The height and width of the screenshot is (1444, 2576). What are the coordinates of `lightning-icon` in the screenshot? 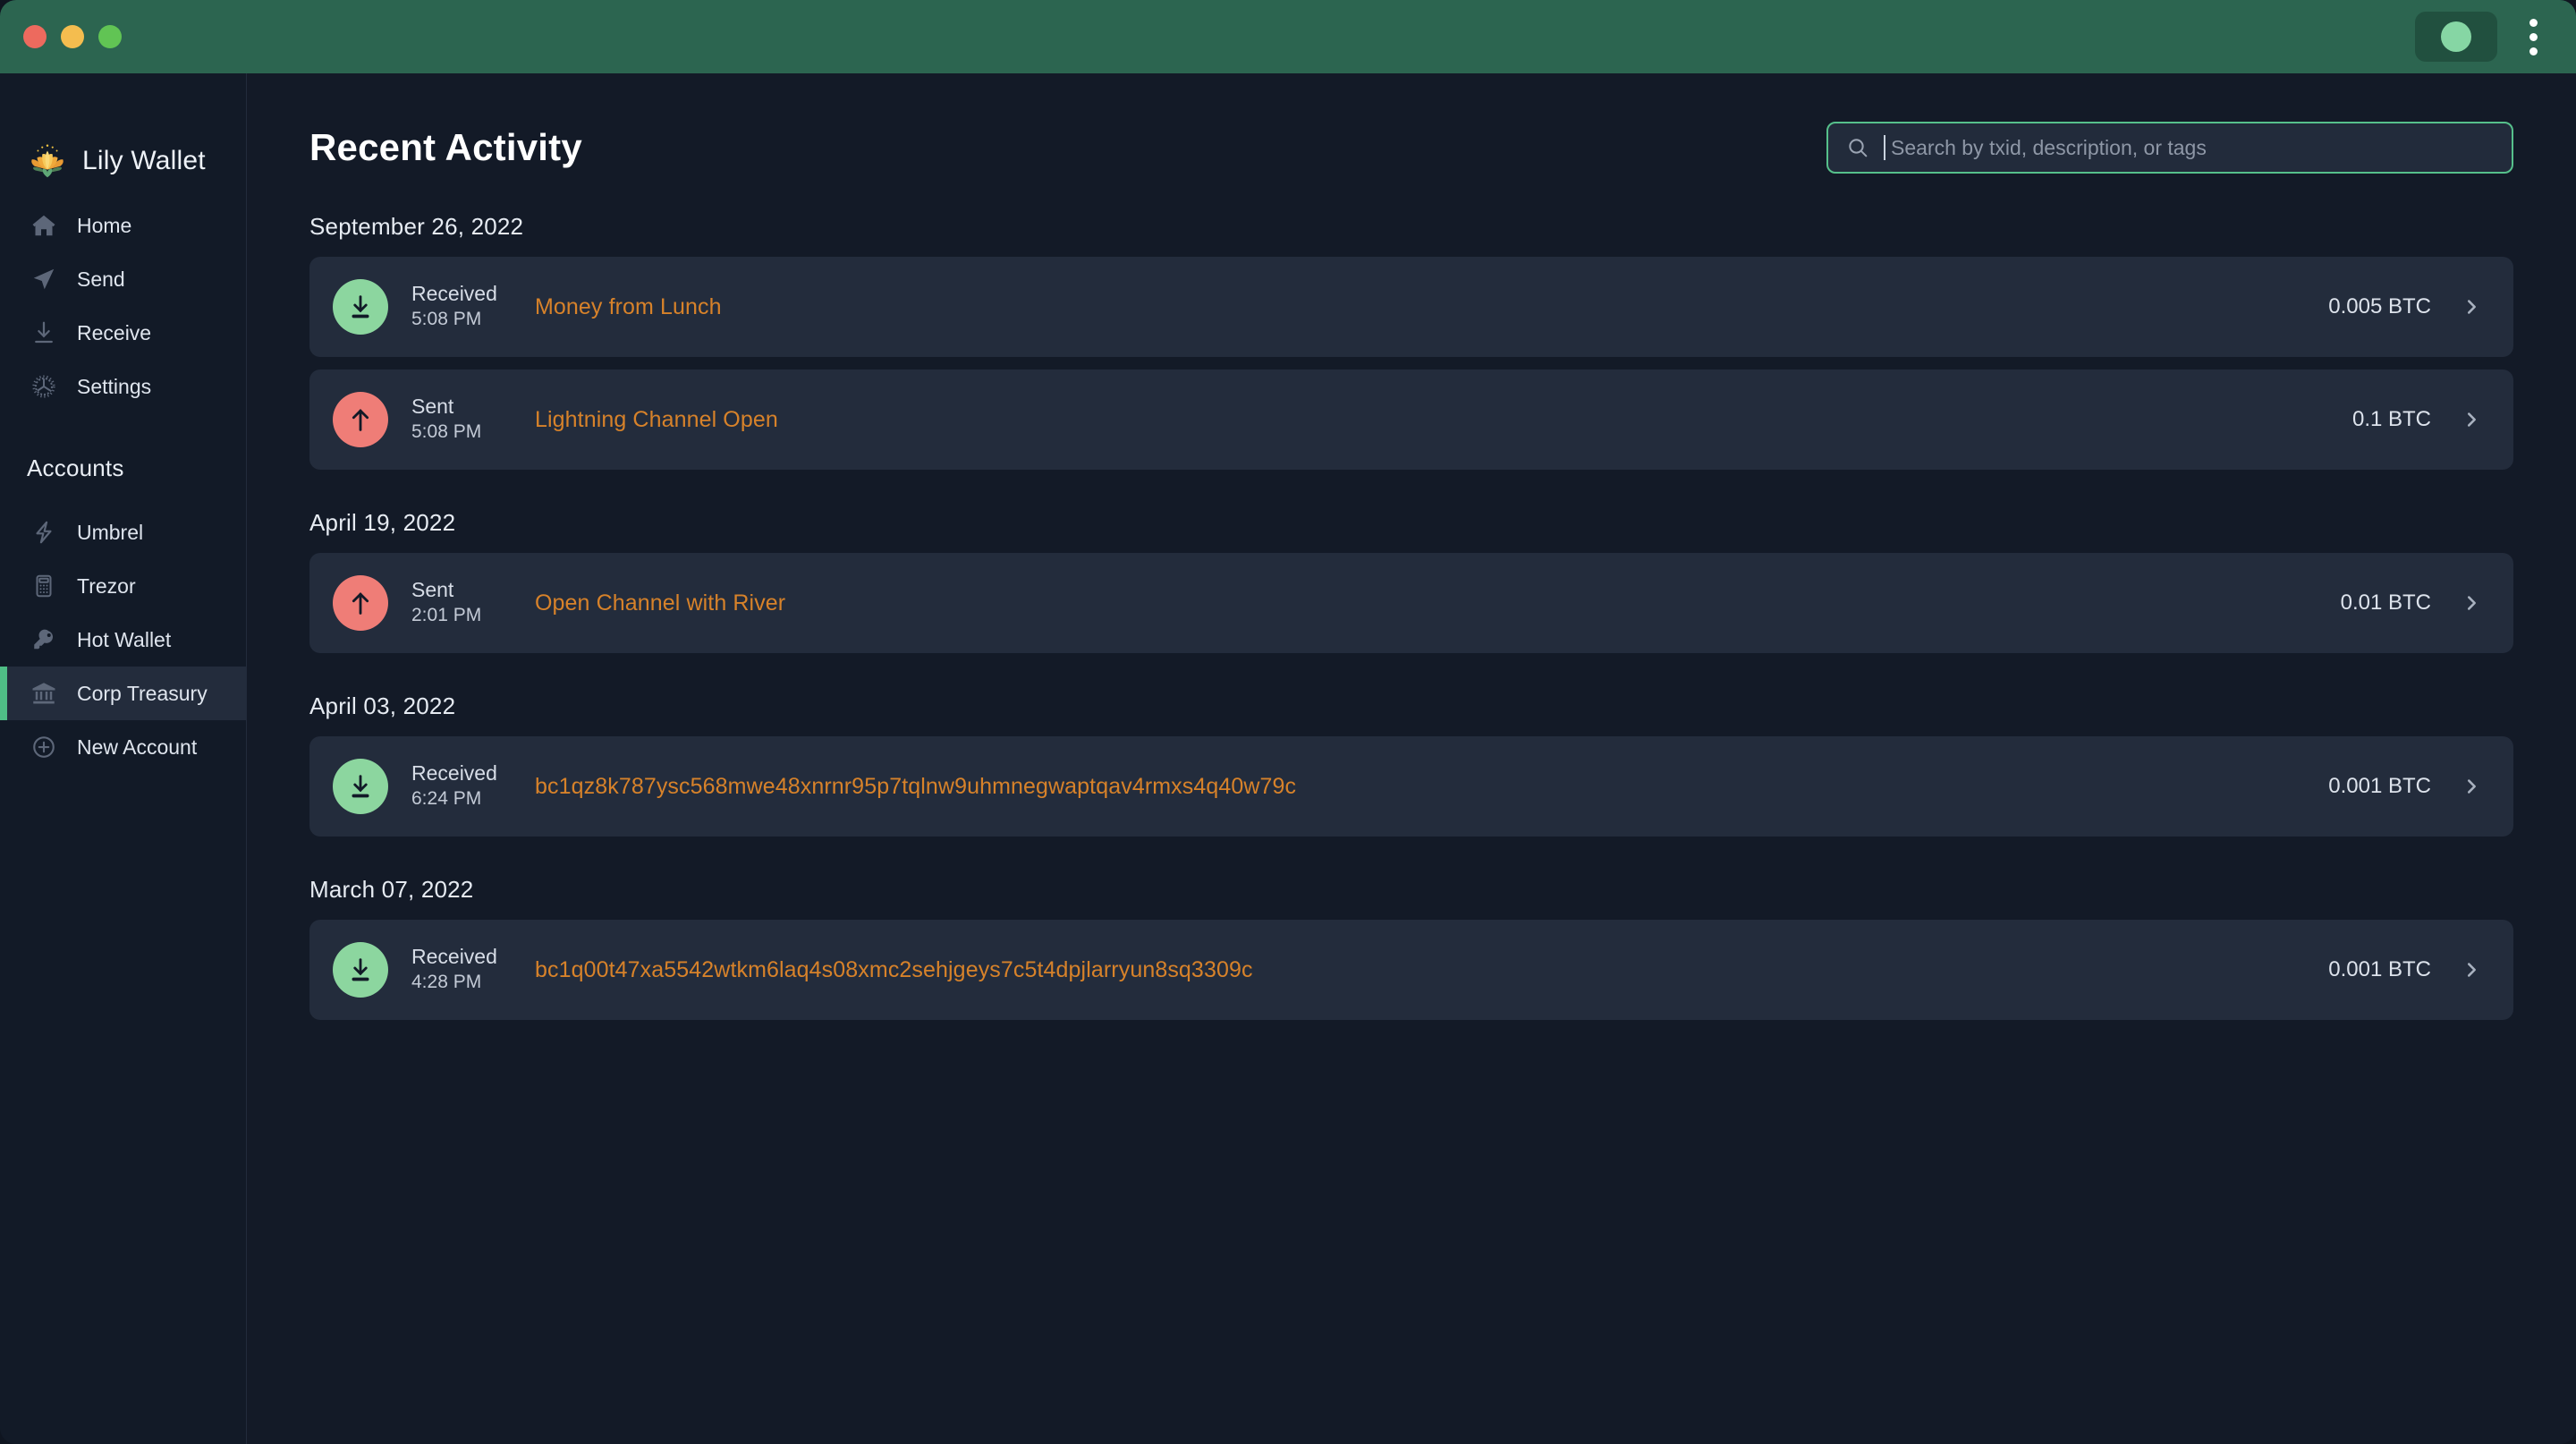 It's located at (43, 532).